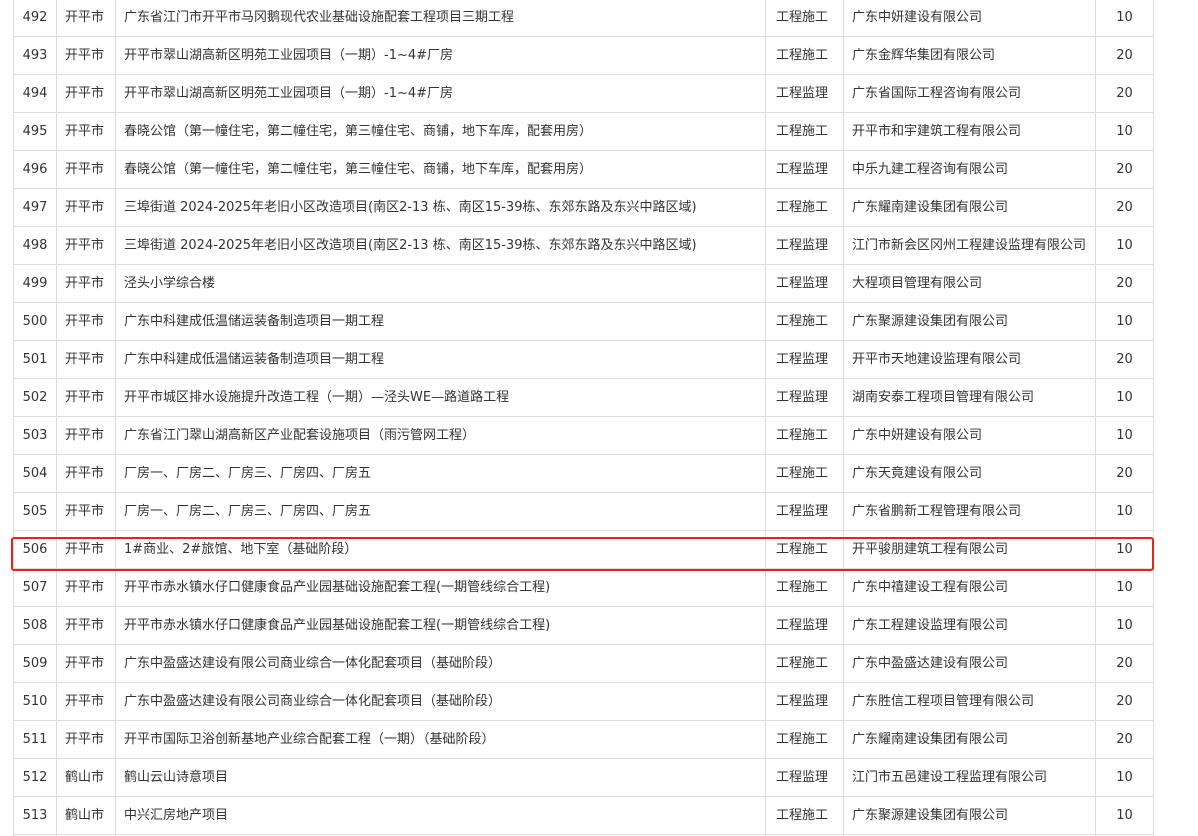 This screenshot has height=836, width=1198. I want to click on table-row: 512 鹤山市 鹤山云山诗意项目 工程监理 江门市五邑建设工程监理有限公司 10, so click(583, 777).